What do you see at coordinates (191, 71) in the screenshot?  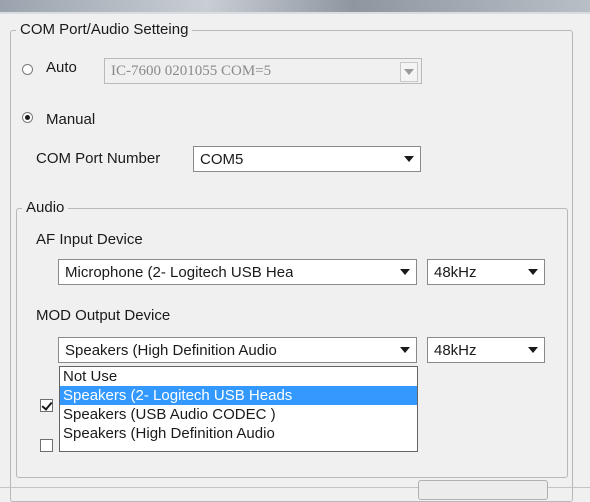 I see `auto-device-value: IC-7600 0201055 COM=5` at bounding box center [191, 71].